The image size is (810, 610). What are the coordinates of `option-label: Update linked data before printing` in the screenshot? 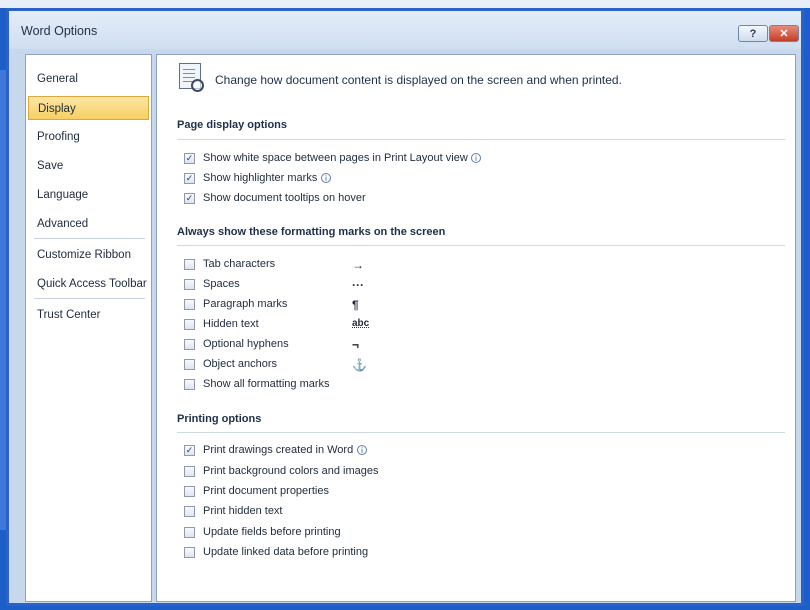 It's located at (286, 552).